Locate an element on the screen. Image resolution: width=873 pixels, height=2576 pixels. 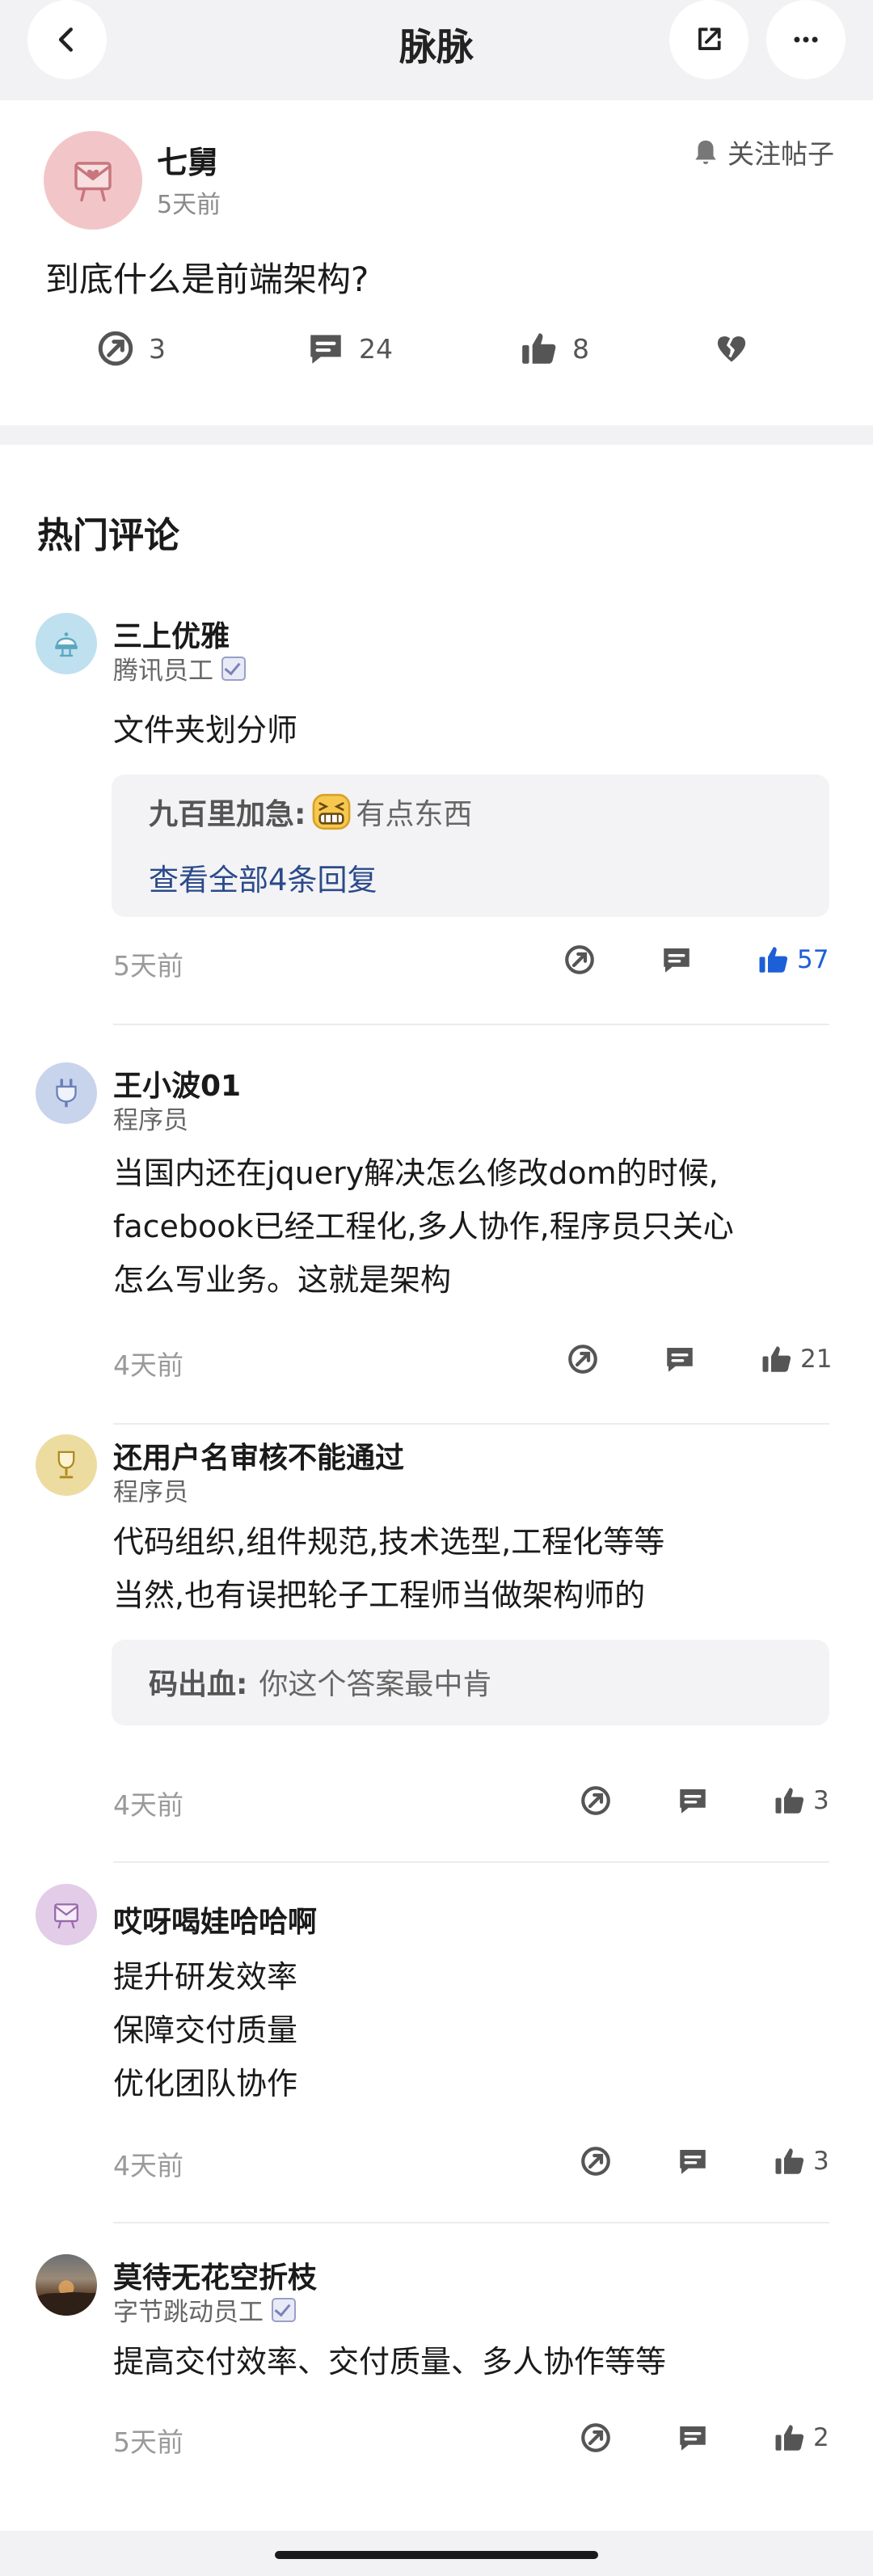
trophy-avatar-icon is located at coordinates (66, 1465).